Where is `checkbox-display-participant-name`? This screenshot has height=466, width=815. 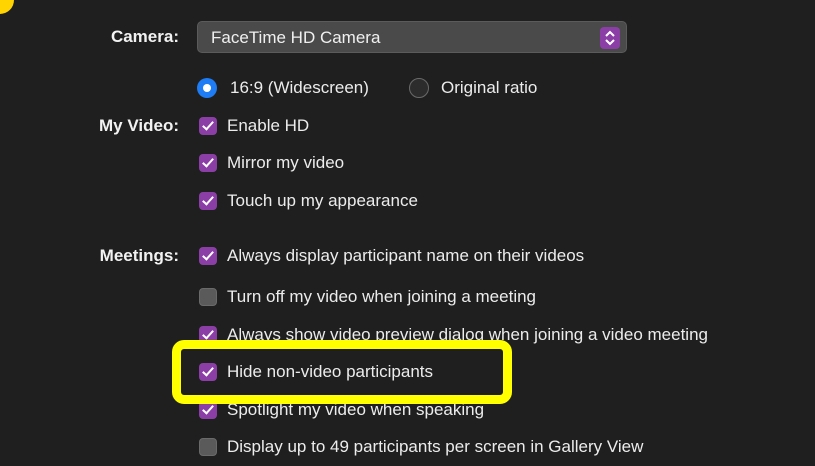 checkbox-display-participant-name is located at coordinates (208, 256).